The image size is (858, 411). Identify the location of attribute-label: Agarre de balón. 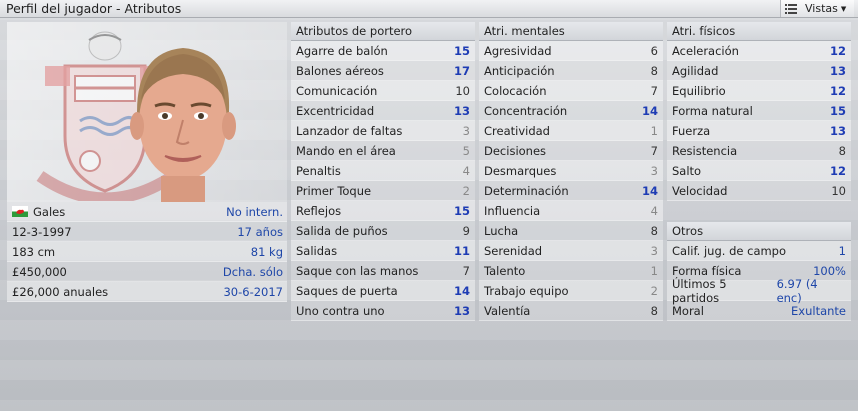
(342, 50).